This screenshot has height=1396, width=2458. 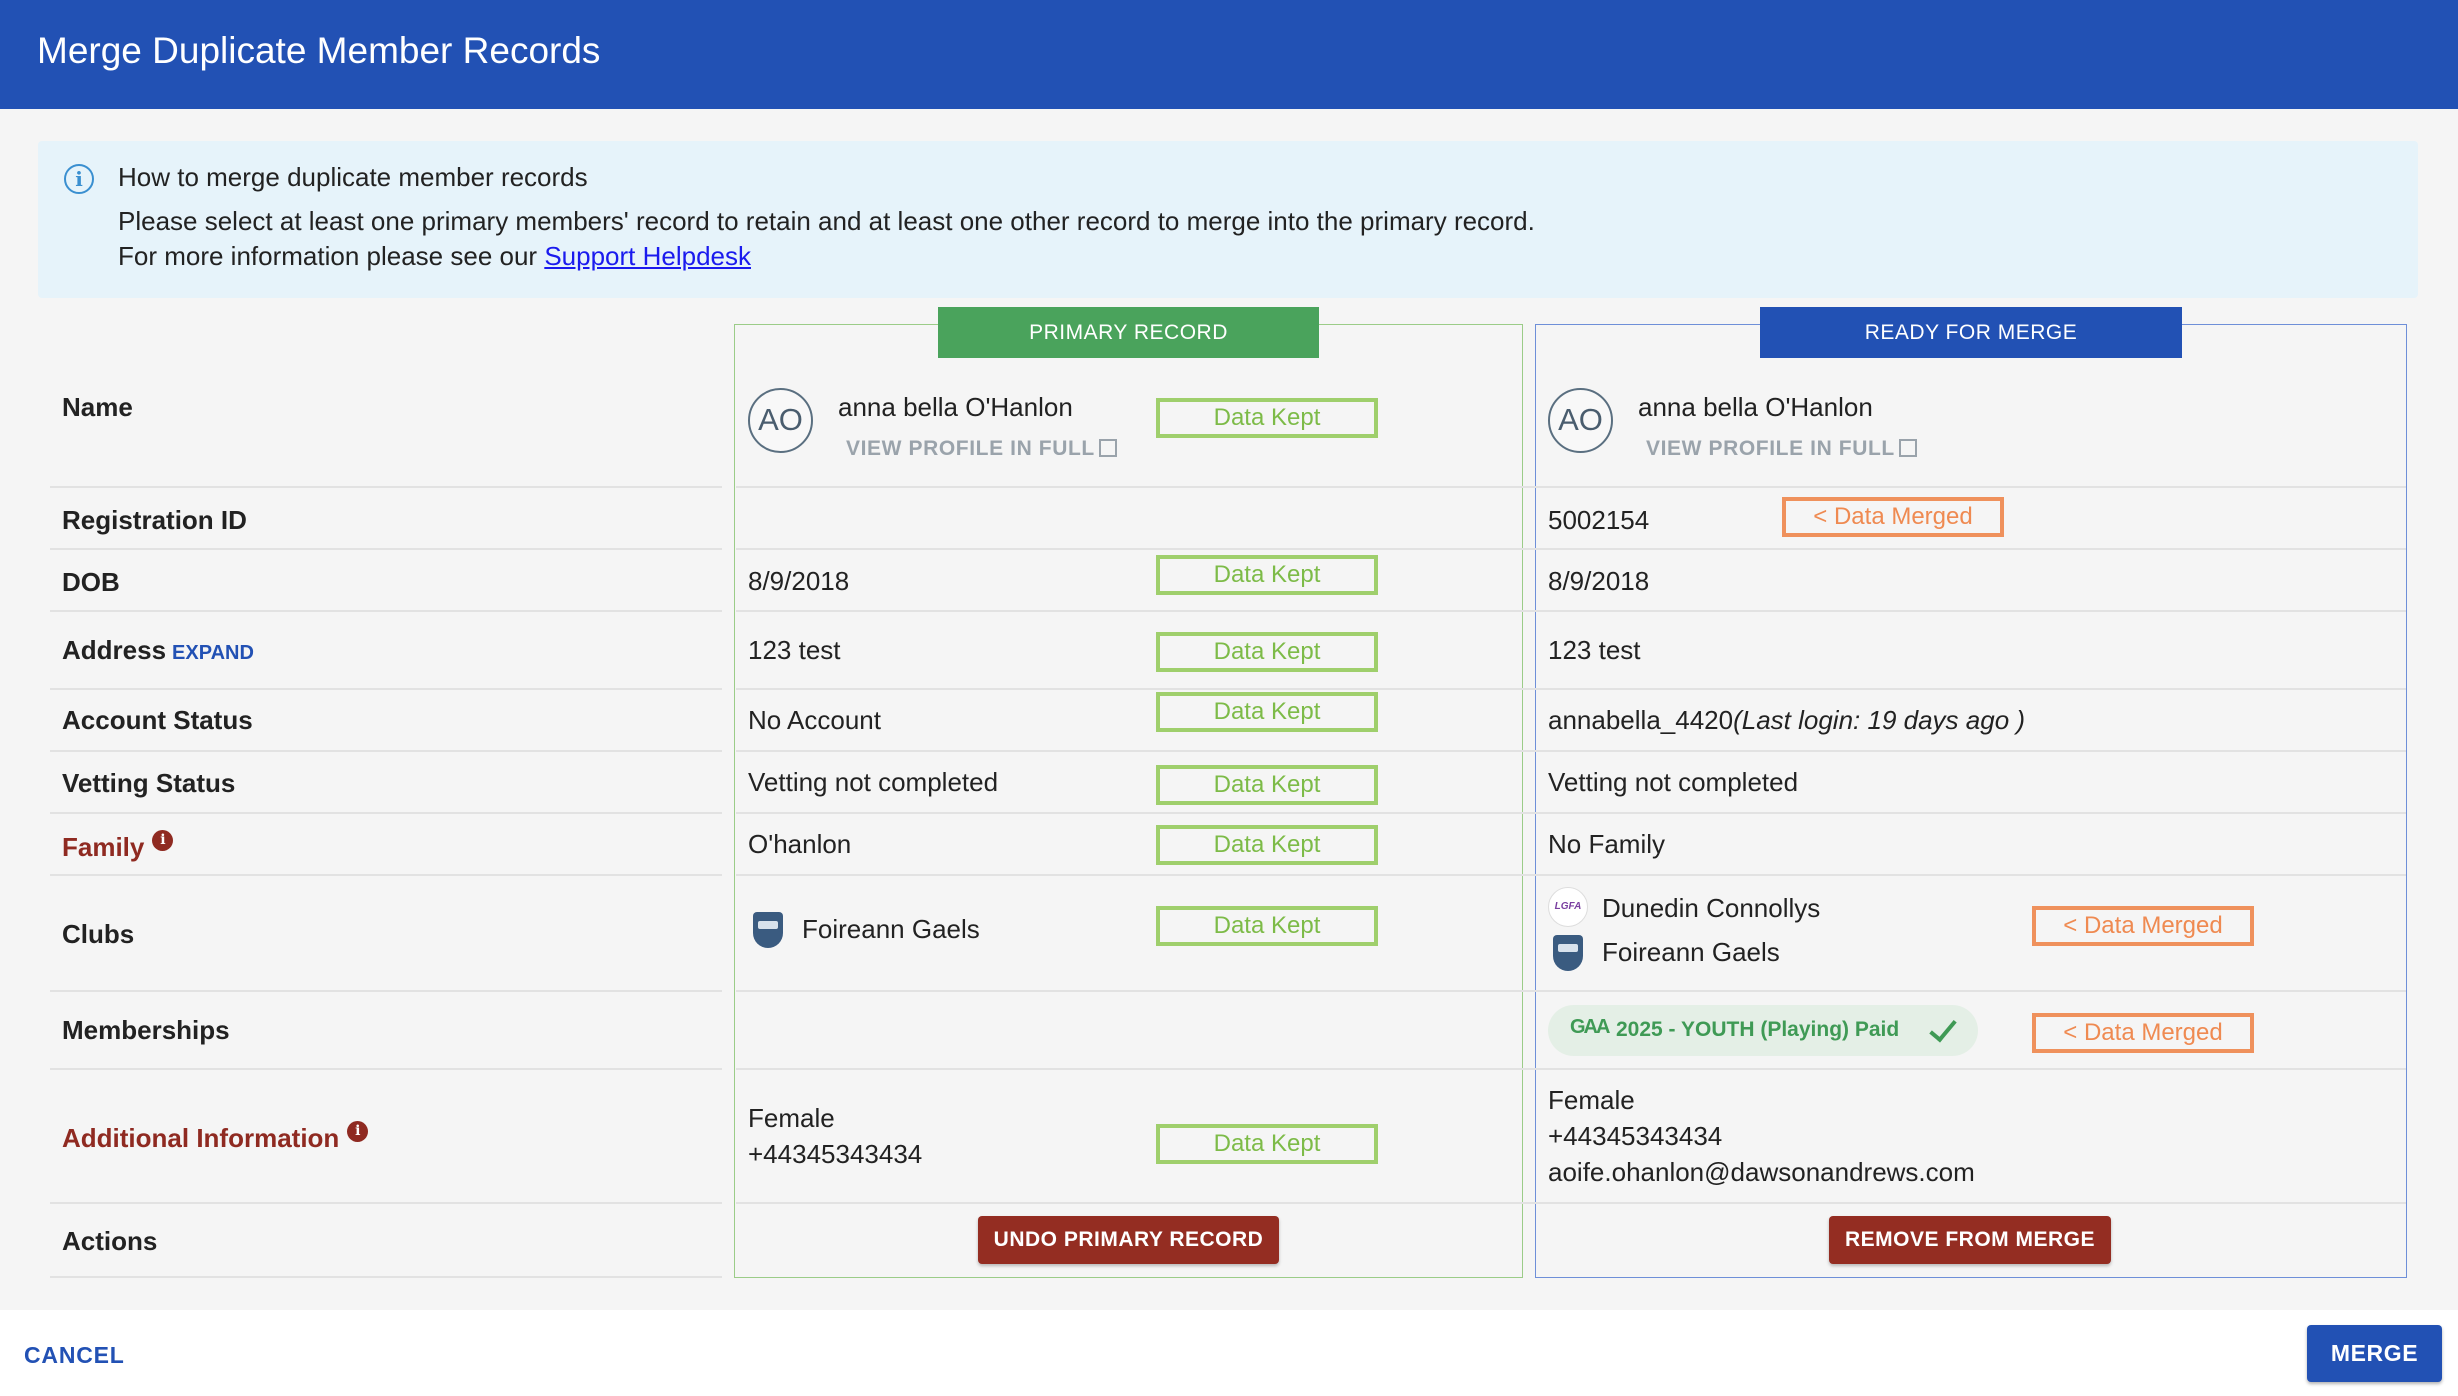 I want to click on primary-vetting-data-kept: Data Kept, so click(x=1267, y=785).